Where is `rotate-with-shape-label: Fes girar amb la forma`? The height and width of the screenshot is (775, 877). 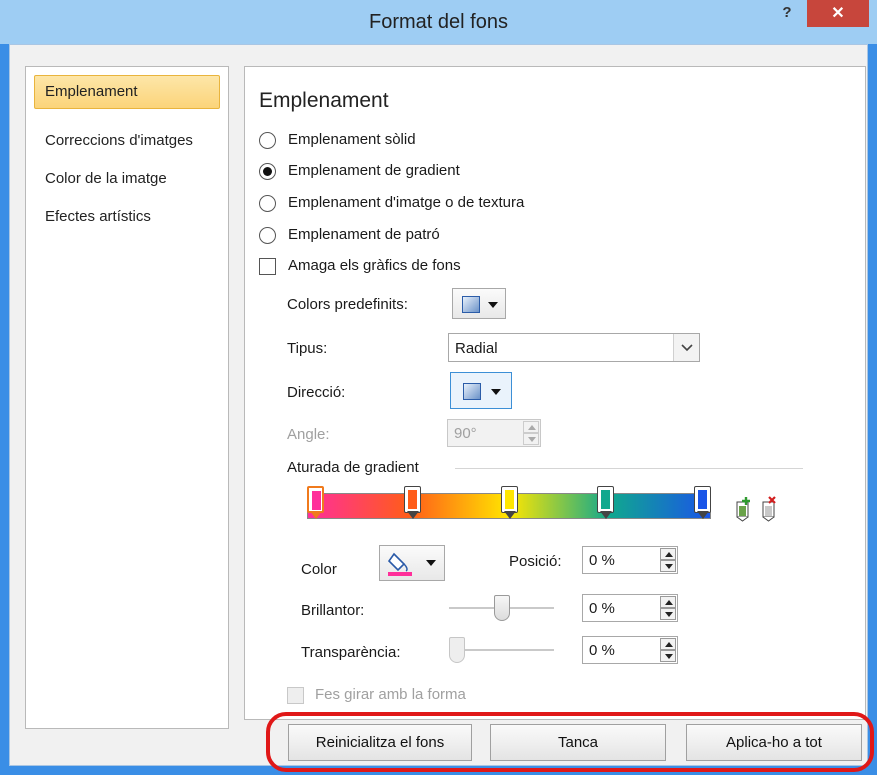
rotate-with-shape-label: Fes girar amb la forma is located at coordinates (390, 694).